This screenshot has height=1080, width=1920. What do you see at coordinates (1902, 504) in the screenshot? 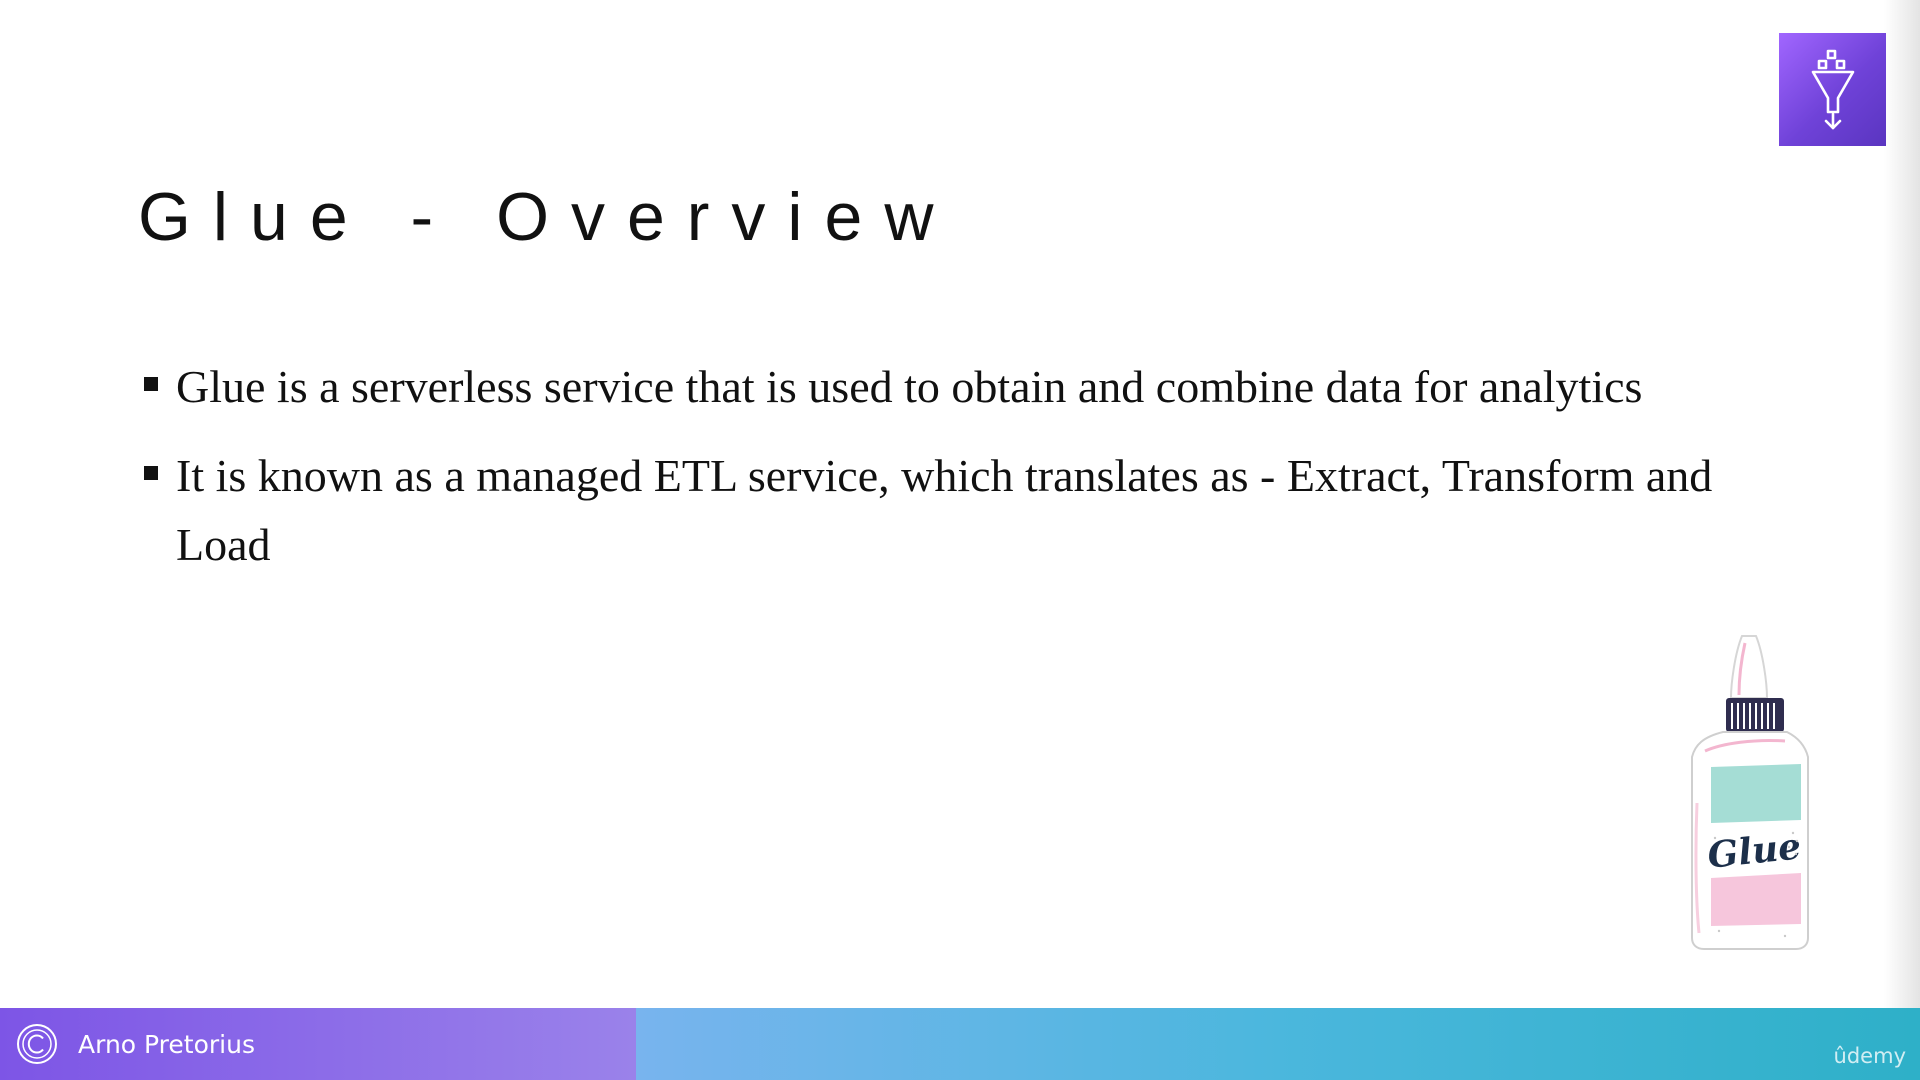
I see `right-edge-shadow` at bounding box center [1902, 504].